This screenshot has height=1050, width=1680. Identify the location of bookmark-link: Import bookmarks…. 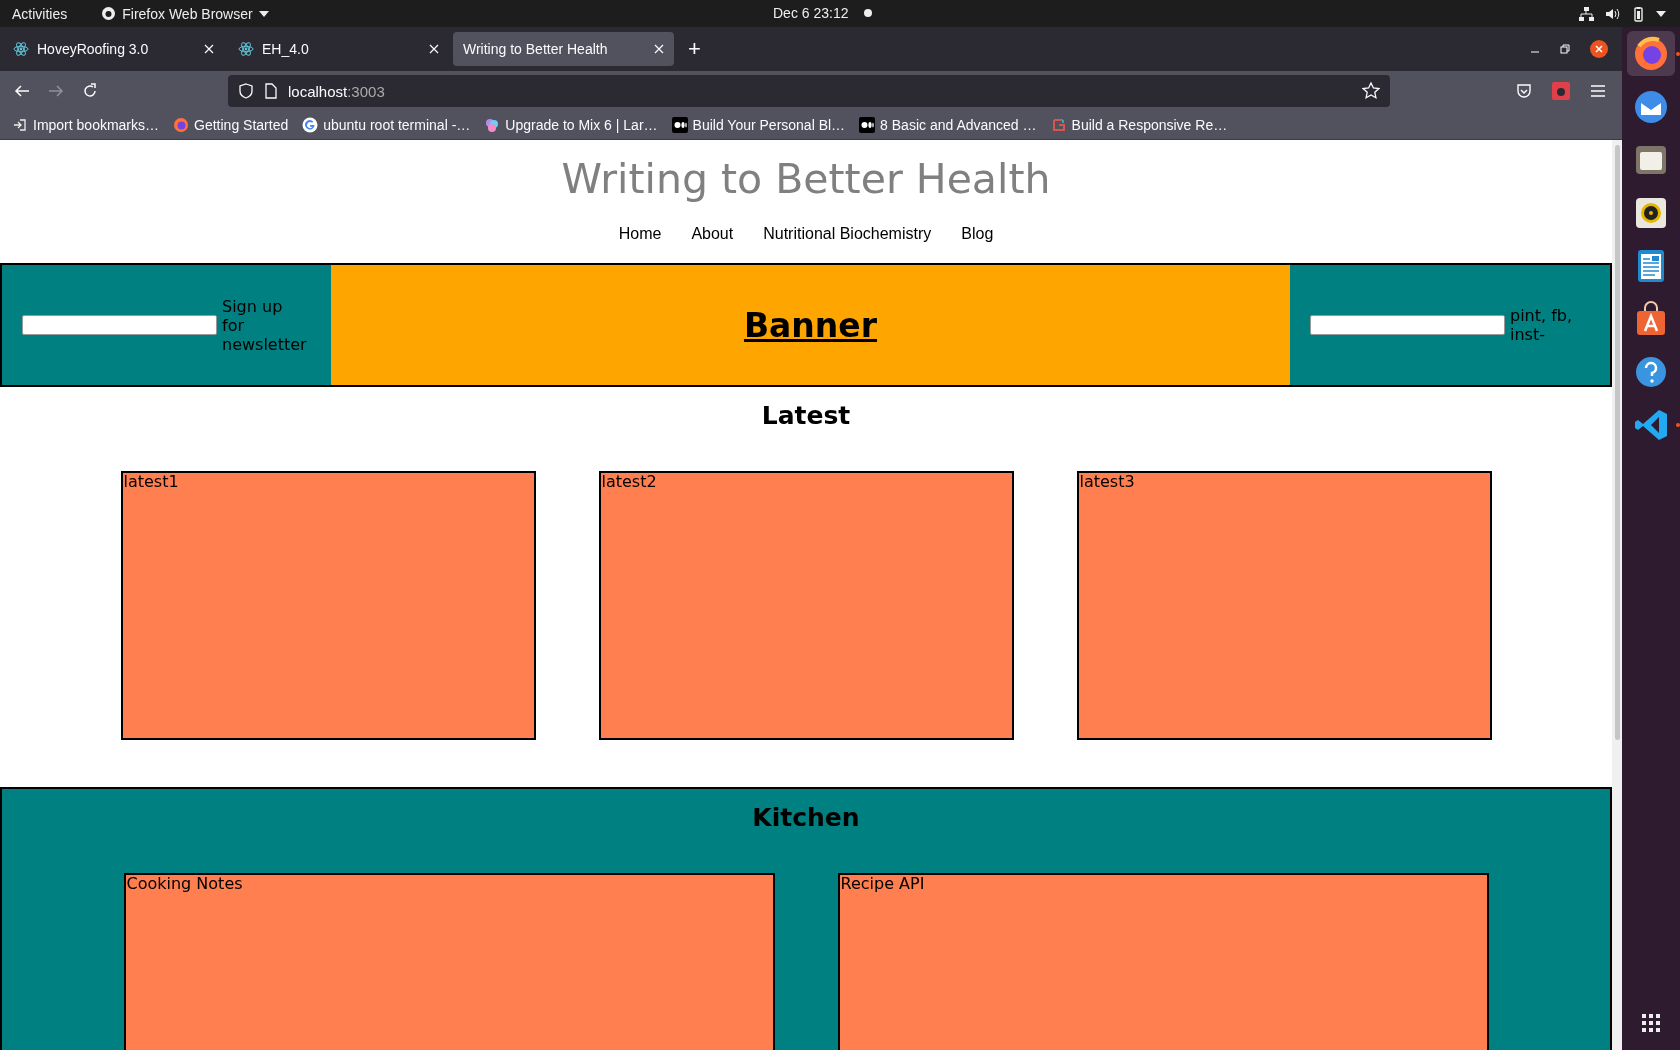
(86, 125).